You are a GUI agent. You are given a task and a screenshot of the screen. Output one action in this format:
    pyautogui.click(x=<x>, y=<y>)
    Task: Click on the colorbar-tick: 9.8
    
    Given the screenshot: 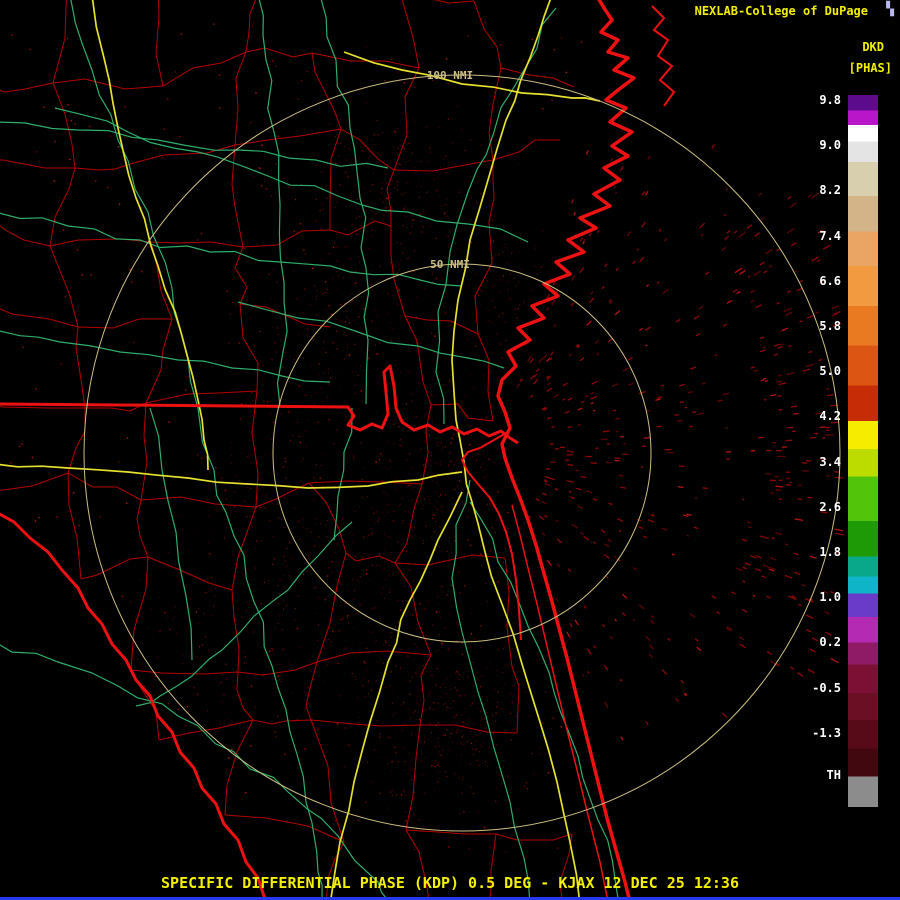 What is the action you would take?
    pyautogui.click(x=830, y=100)
    